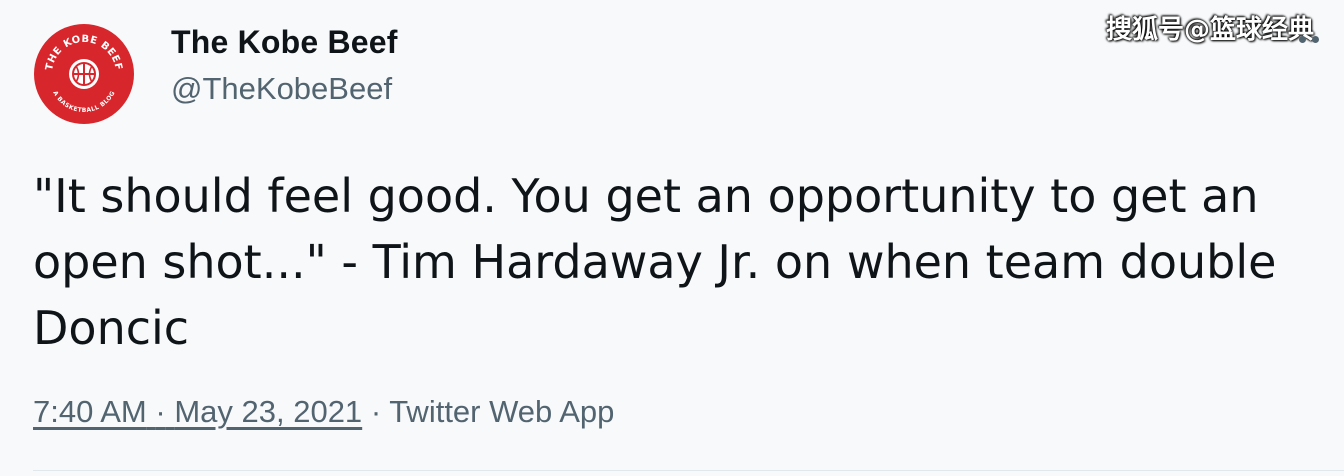 The image size is (1344, 476). Describe the element at coordinates (501, 411) in the screenshot. I see `tweet-source: Twitter Web App` at that location.